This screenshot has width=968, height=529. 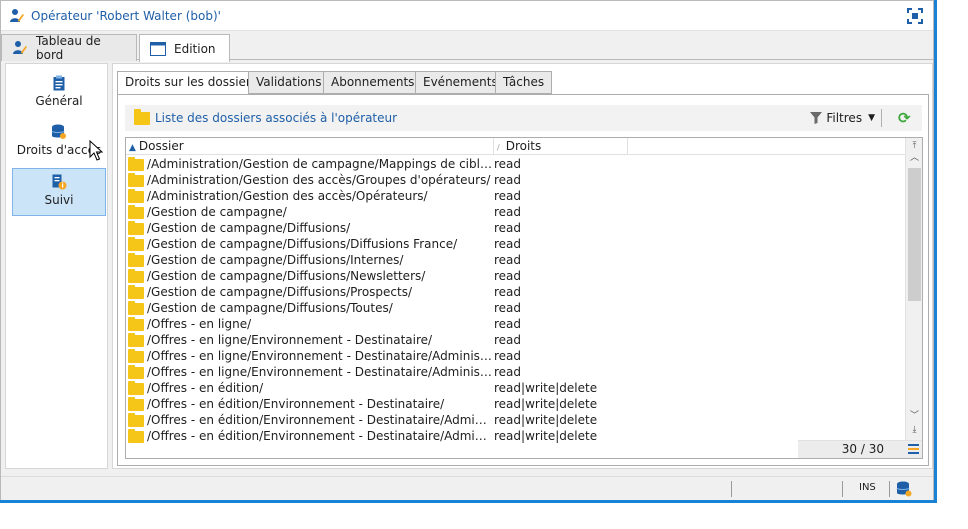 What do you see at coordinates (913, 449) in the screenshot?
I see `list-settings-icon` at bounding box center [913, 449].